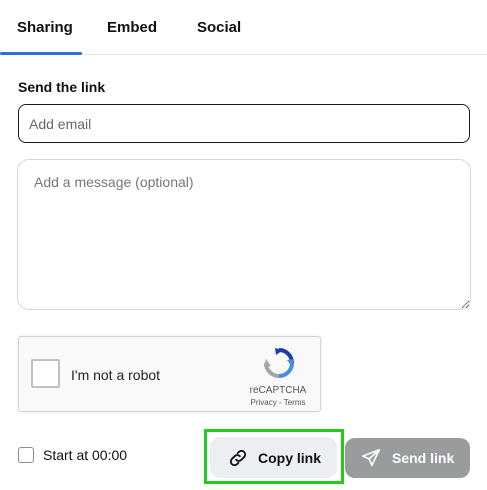 The width and height of the screenshot is (487, 490). What do you see at coordinates (238, 457) in the screenshot?
I see `link-icon` at bounding box center [238, 457].